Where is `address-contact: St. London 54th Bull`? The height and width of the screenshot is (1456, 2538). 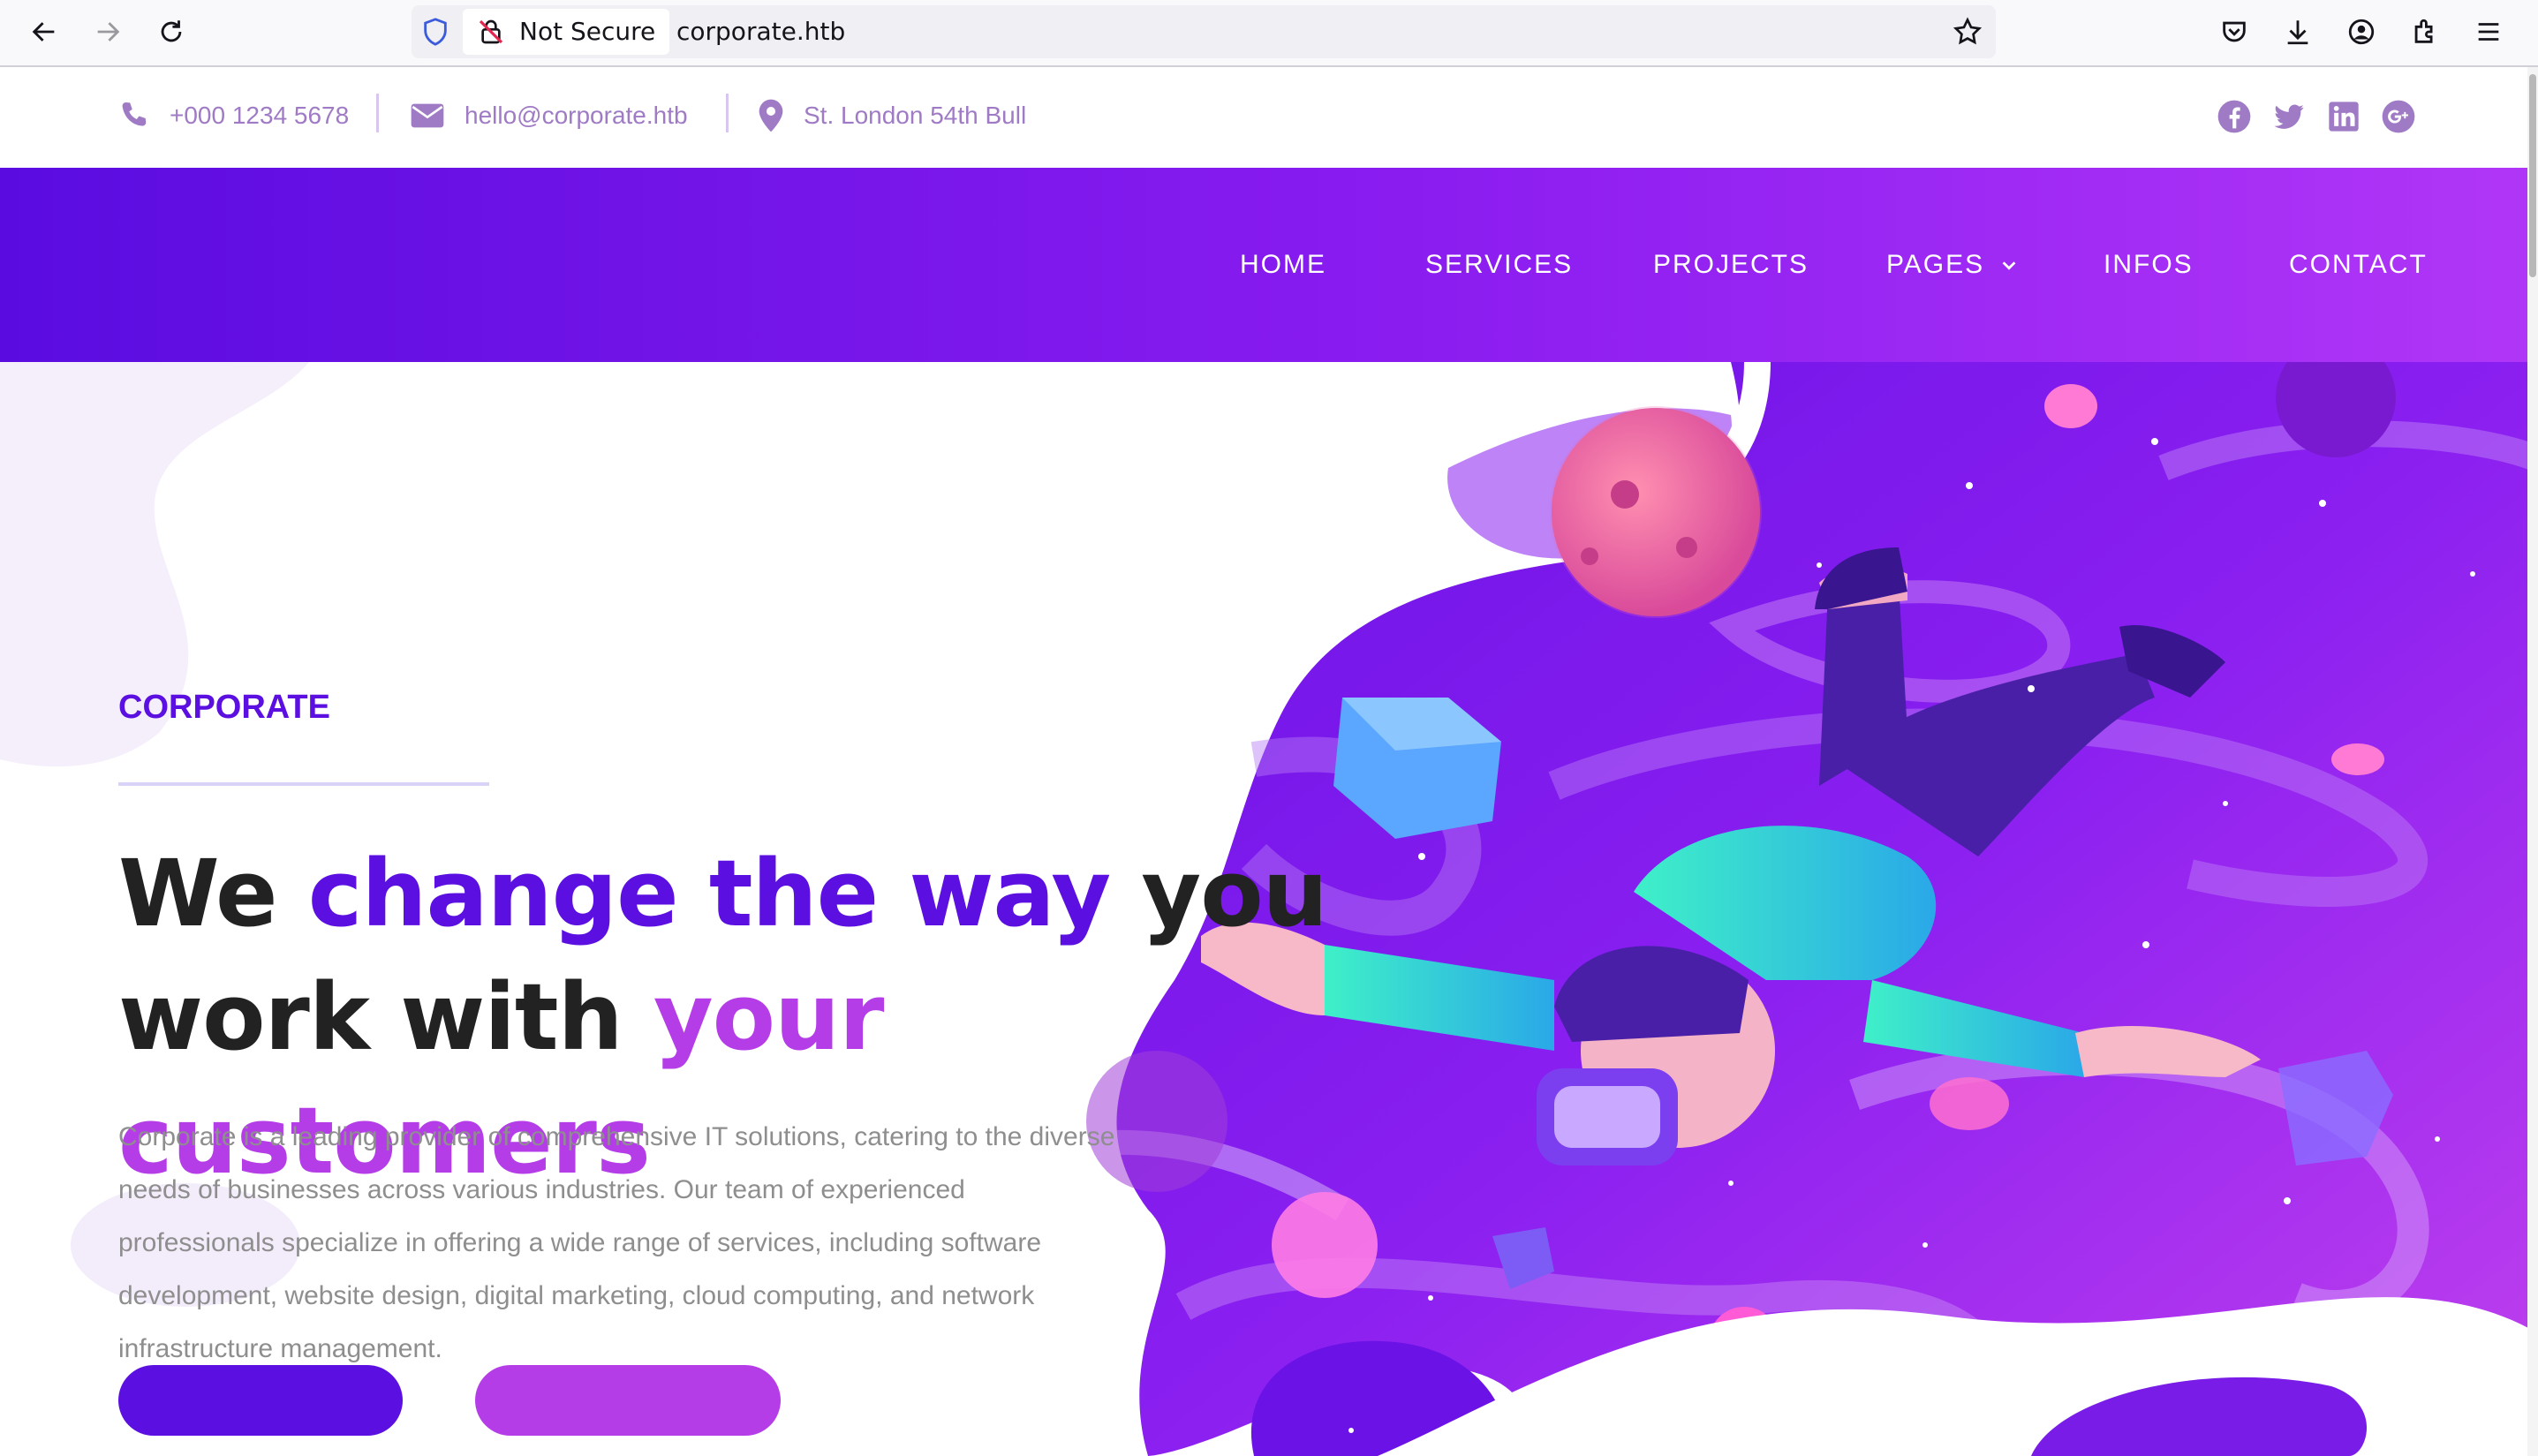
address-contact: St. London 54th Bull is located at coordinates (892, 116).